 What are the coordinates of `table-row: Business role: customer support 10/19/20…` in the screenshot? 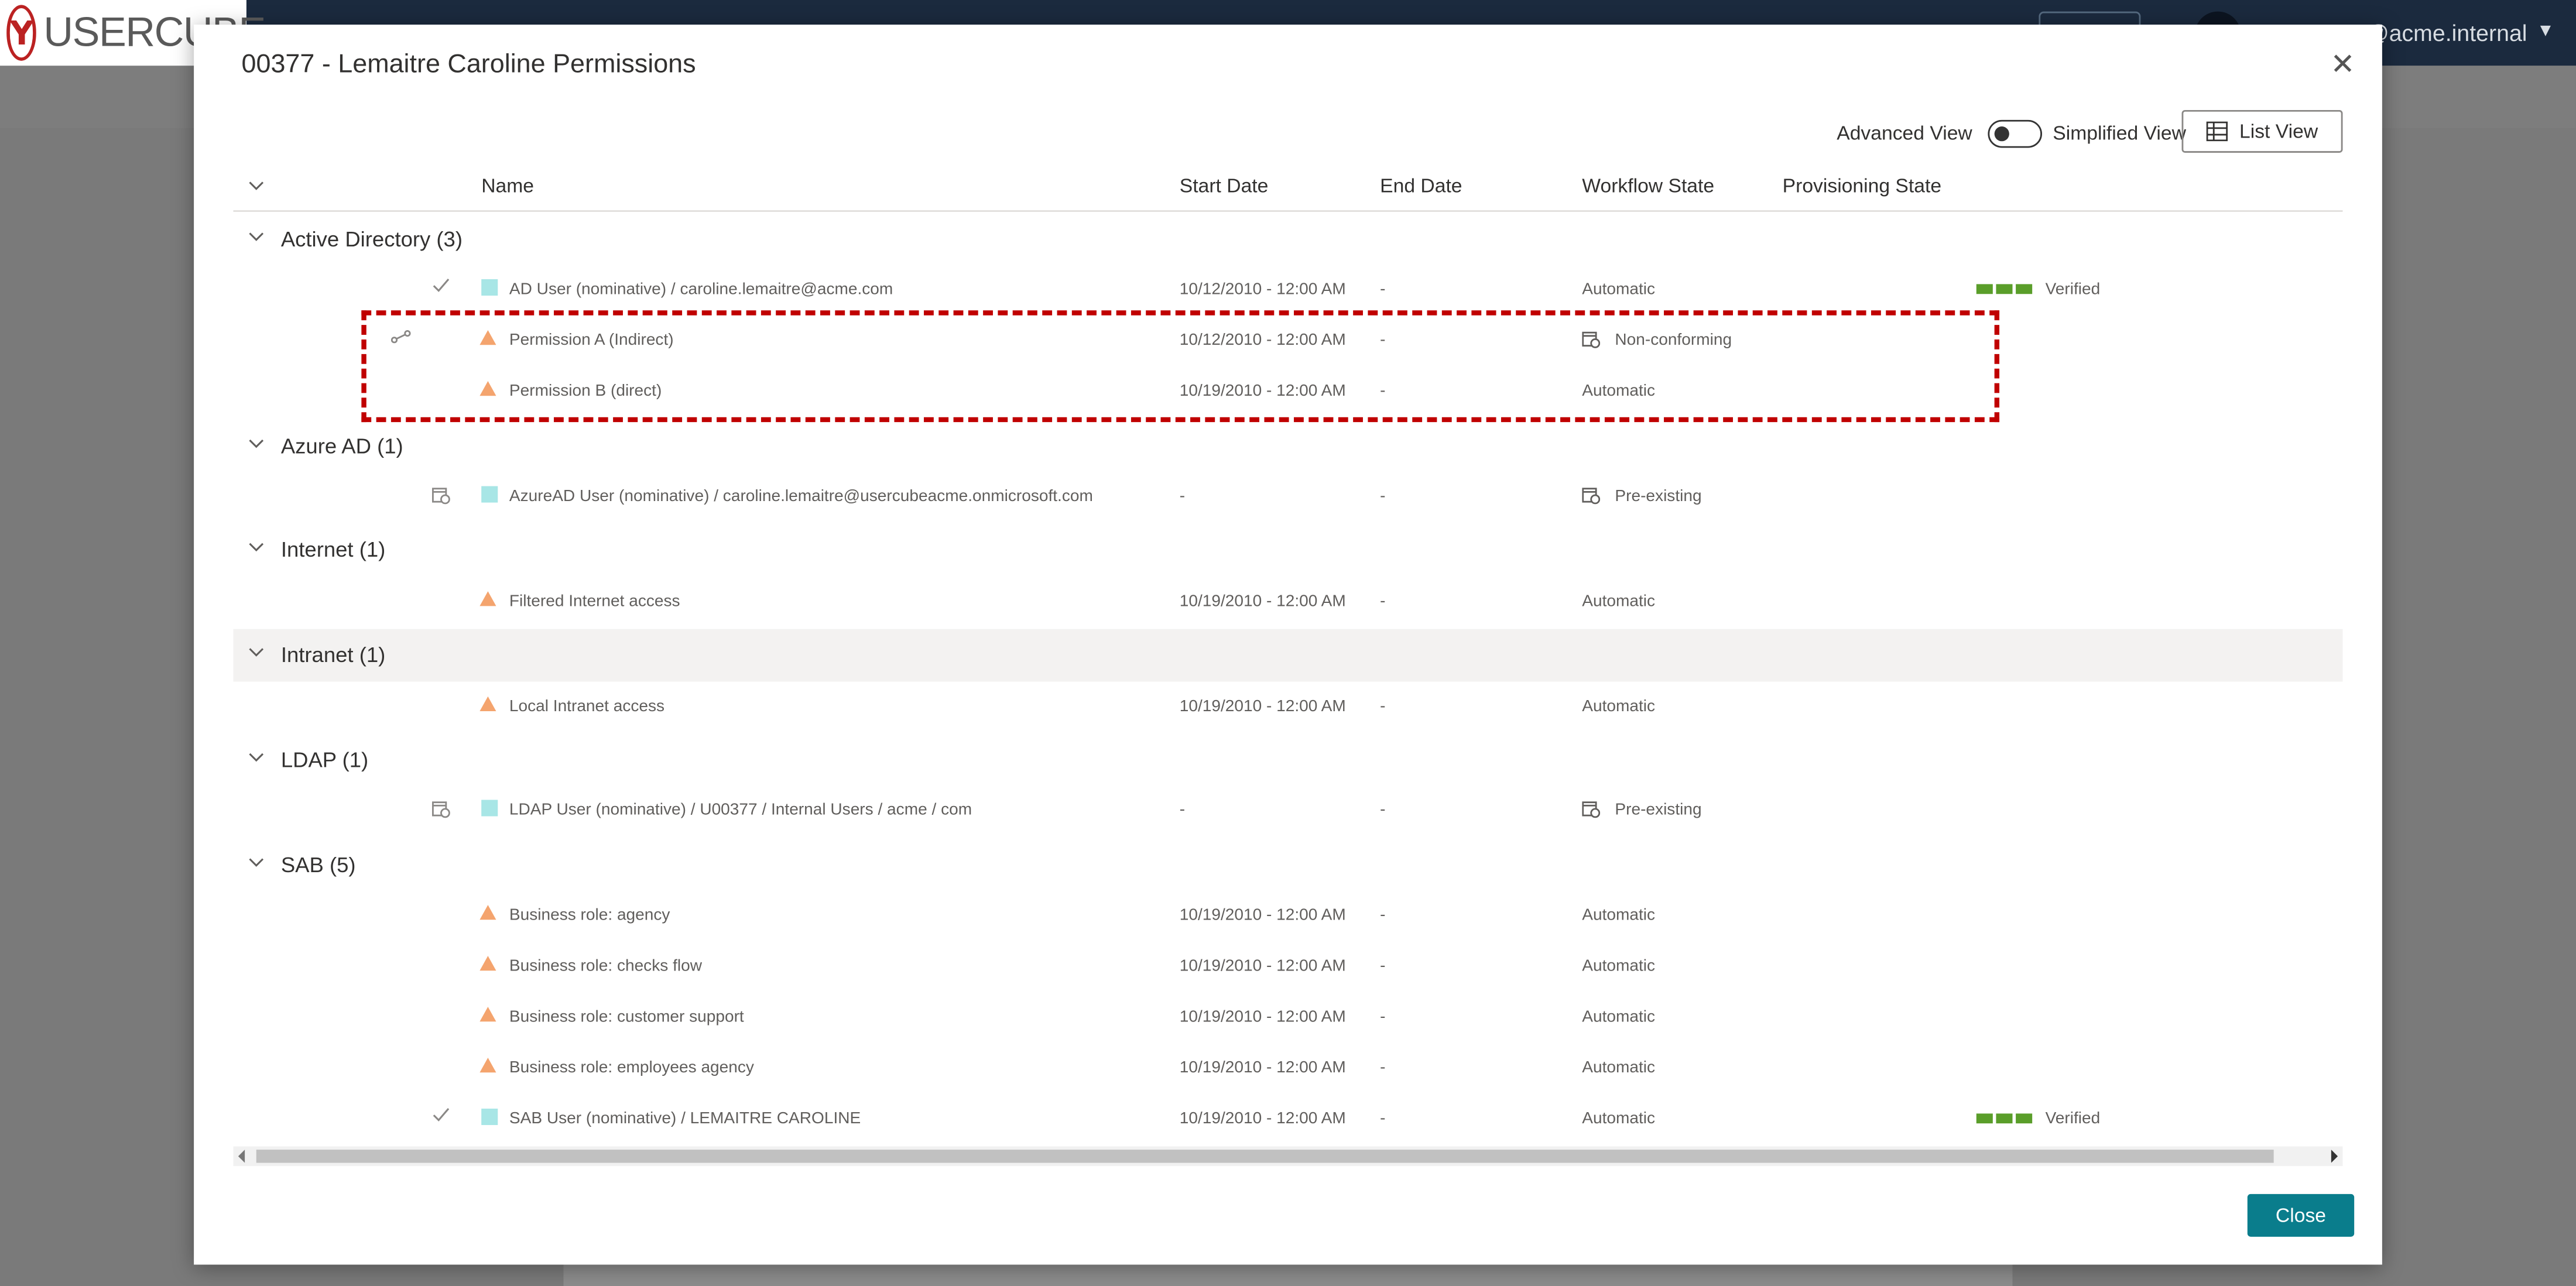 It's located at (1287, 1018).